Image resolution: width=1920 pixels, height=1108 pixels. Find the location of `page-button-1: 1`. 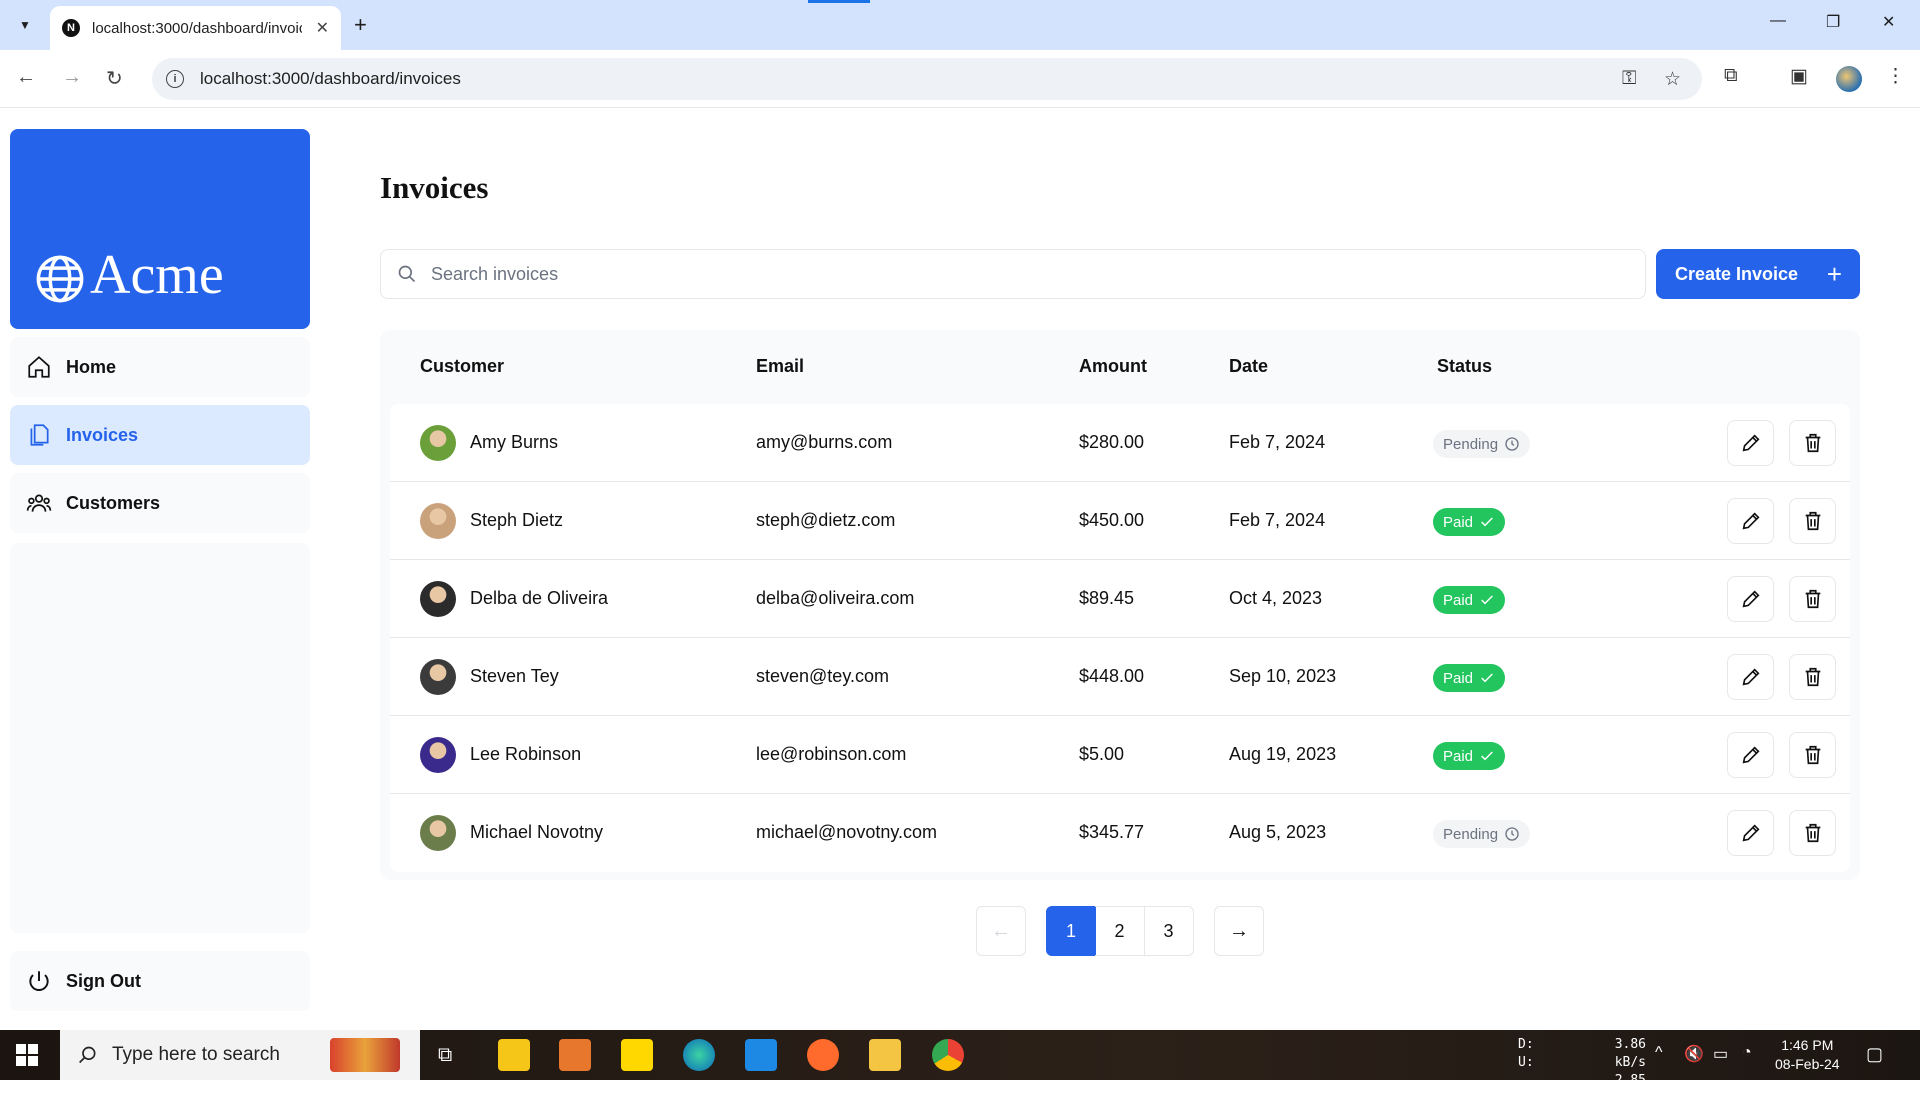

page-button-1: 1 is located at coordinates (1071, 931).